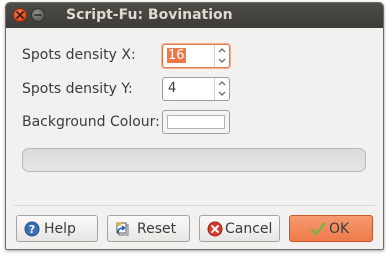  I want to click on cancel-button: Cancel, so click(239, 228).